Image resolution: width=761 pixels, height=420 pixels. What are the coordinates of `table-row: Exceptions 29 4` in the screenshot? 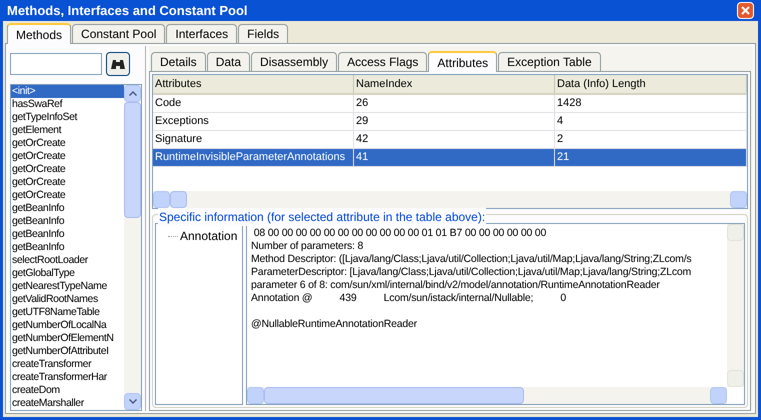 It's located at (450, 122).